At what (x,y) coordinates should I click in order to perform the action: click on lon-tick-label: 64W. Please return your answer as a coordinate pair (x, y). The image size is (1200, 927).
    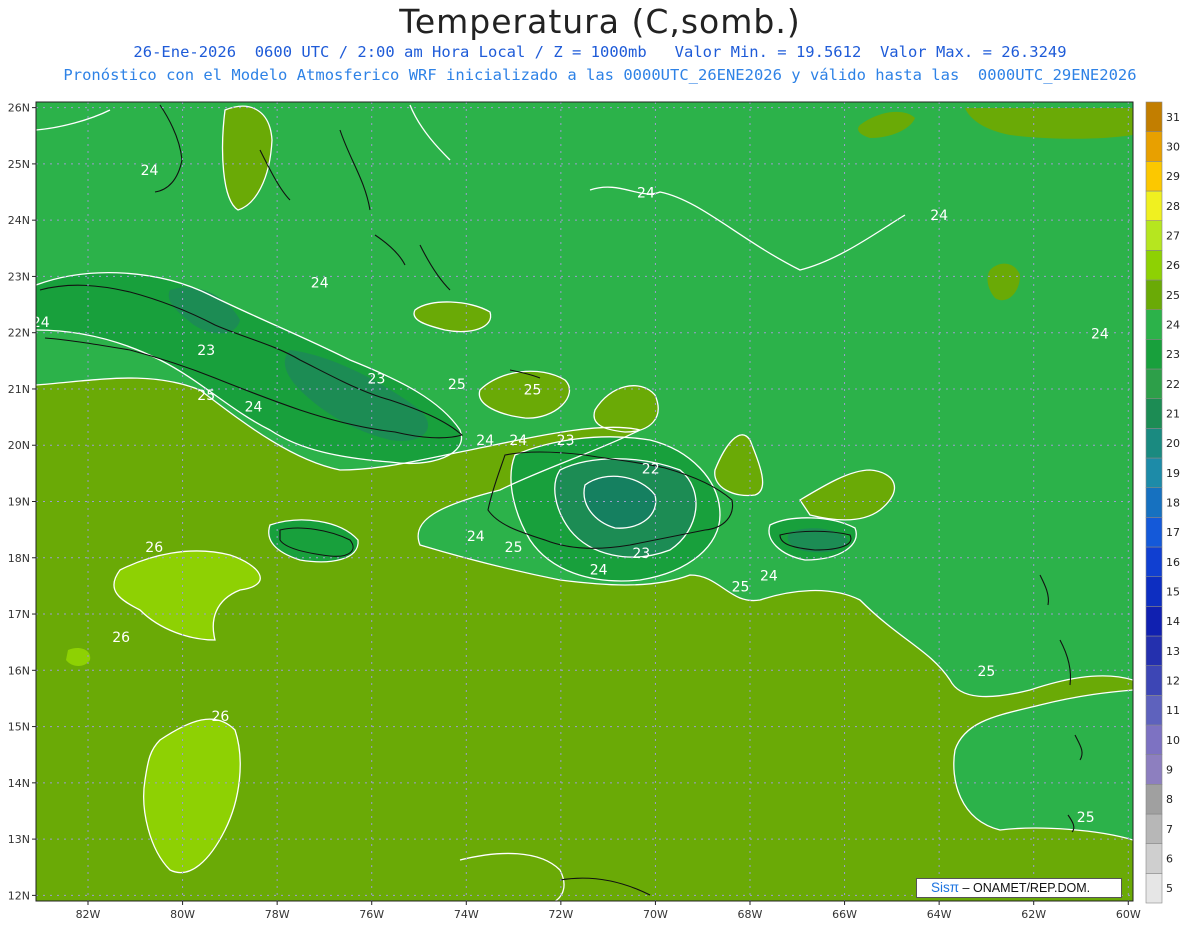
    Looking at the image, I should click on (939, 914).